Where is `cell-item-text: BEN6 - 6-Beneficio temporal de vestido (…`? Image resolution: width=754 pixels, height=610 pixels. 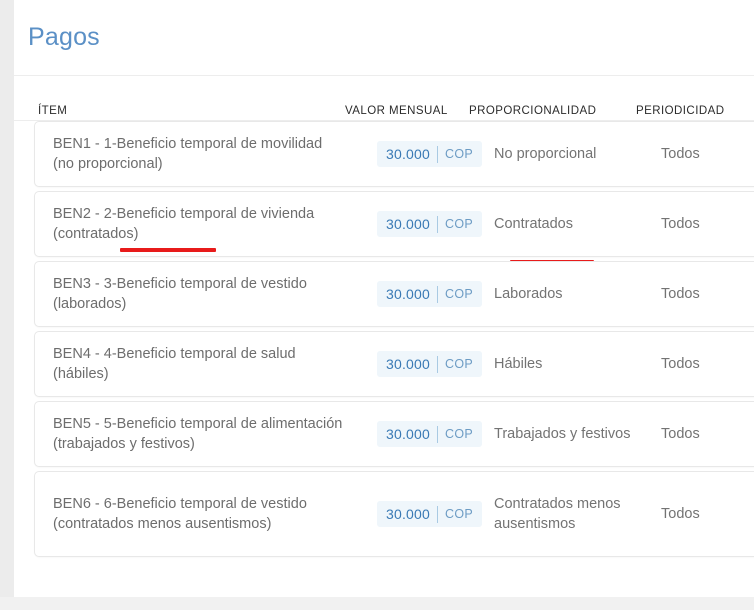 cell-item-text: BEN6 - 6-Beneficio temporal de vestido (… is located at coordinates (180, 514).